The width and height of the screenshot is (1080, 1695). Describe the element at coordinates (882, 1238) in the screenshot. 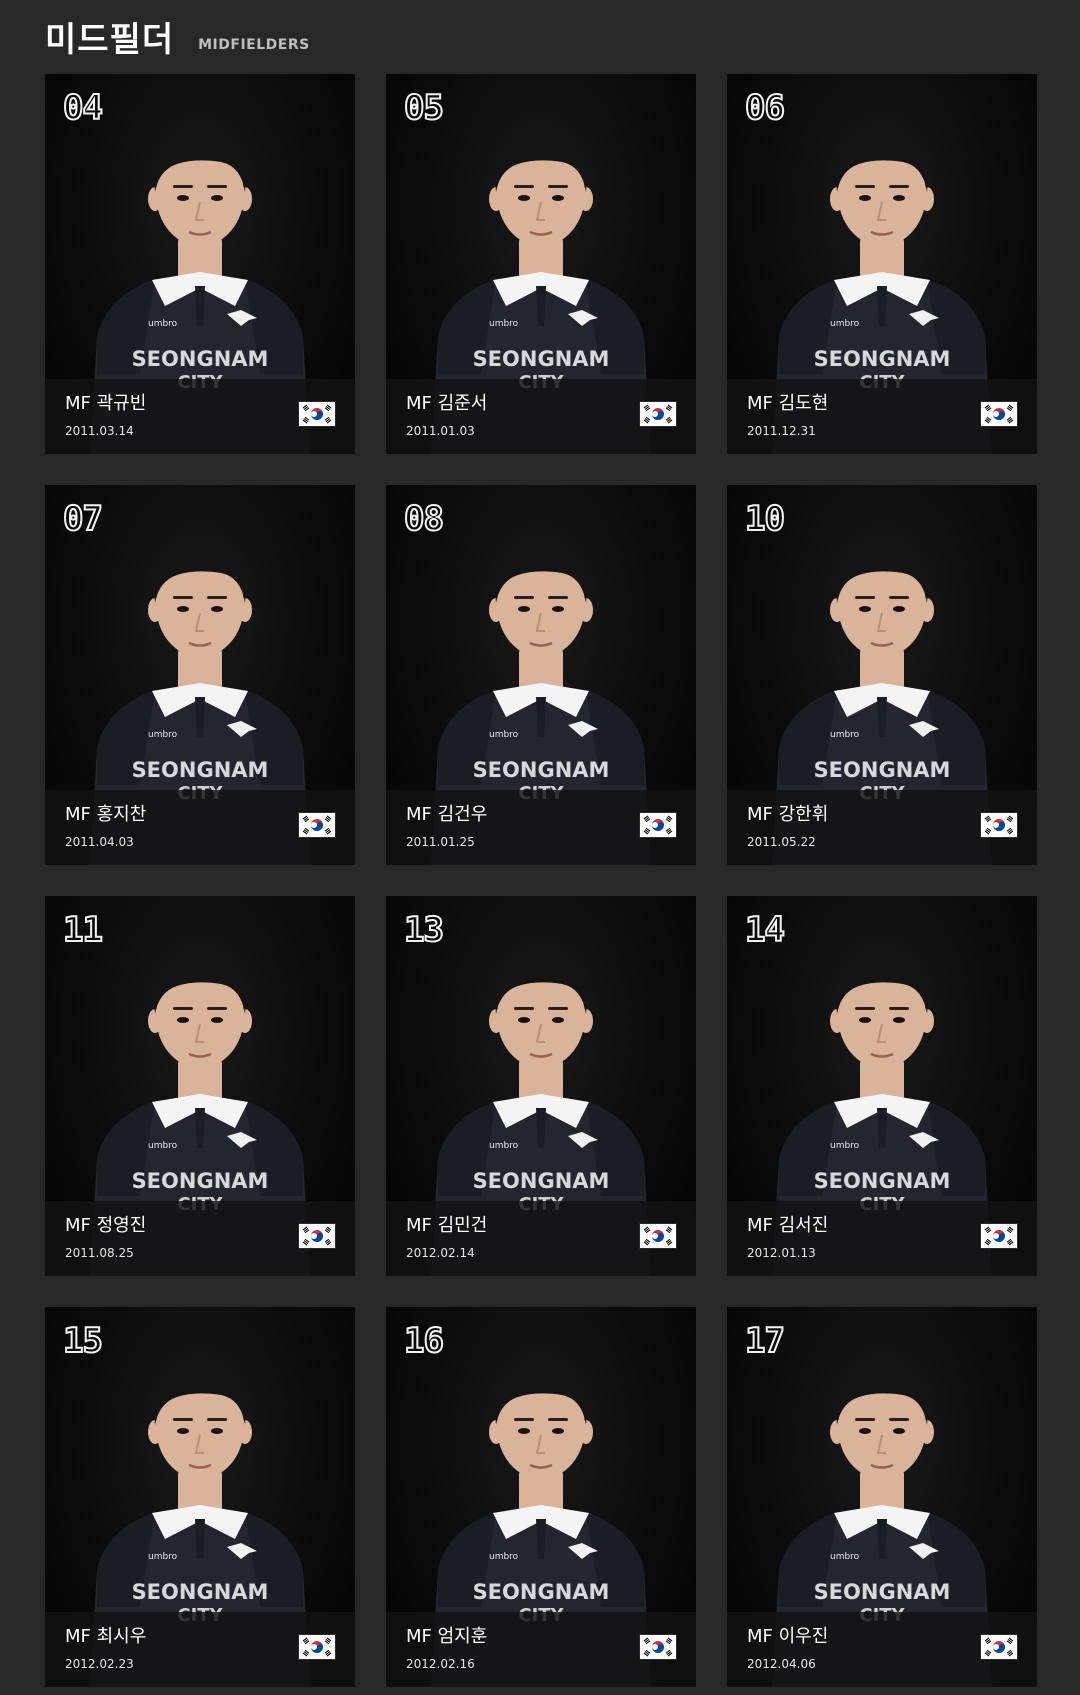

I see `player-info-bar: MF 김서진 2012.01.13` at that location.